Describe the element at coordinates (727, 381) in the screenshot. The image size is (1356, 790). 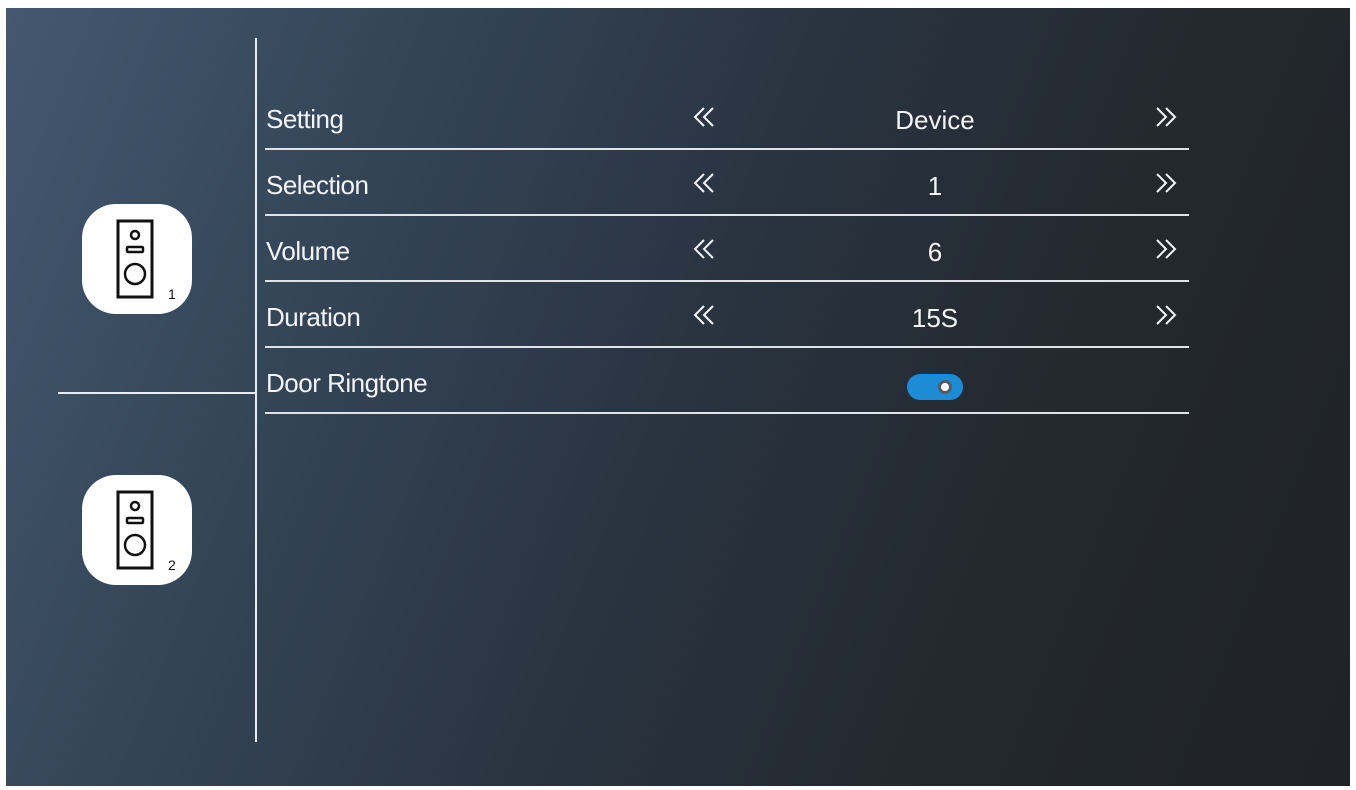
I see `setting-row-door-ringtone: Door Ringtone` at that location.